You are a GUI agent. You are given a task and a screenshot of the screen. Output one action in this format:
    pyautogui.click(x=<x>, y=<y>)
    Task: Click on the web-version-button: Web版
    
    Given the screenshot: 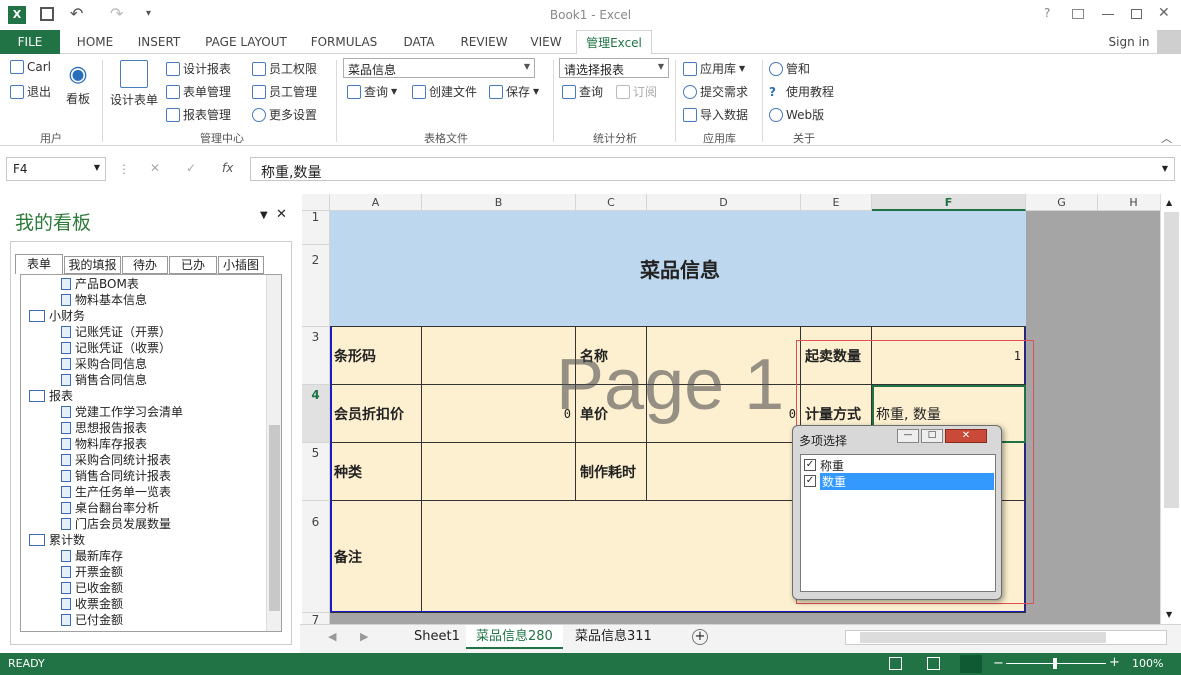 What is the action you would take?
    pyautogui.click(x=796, y=114)
    